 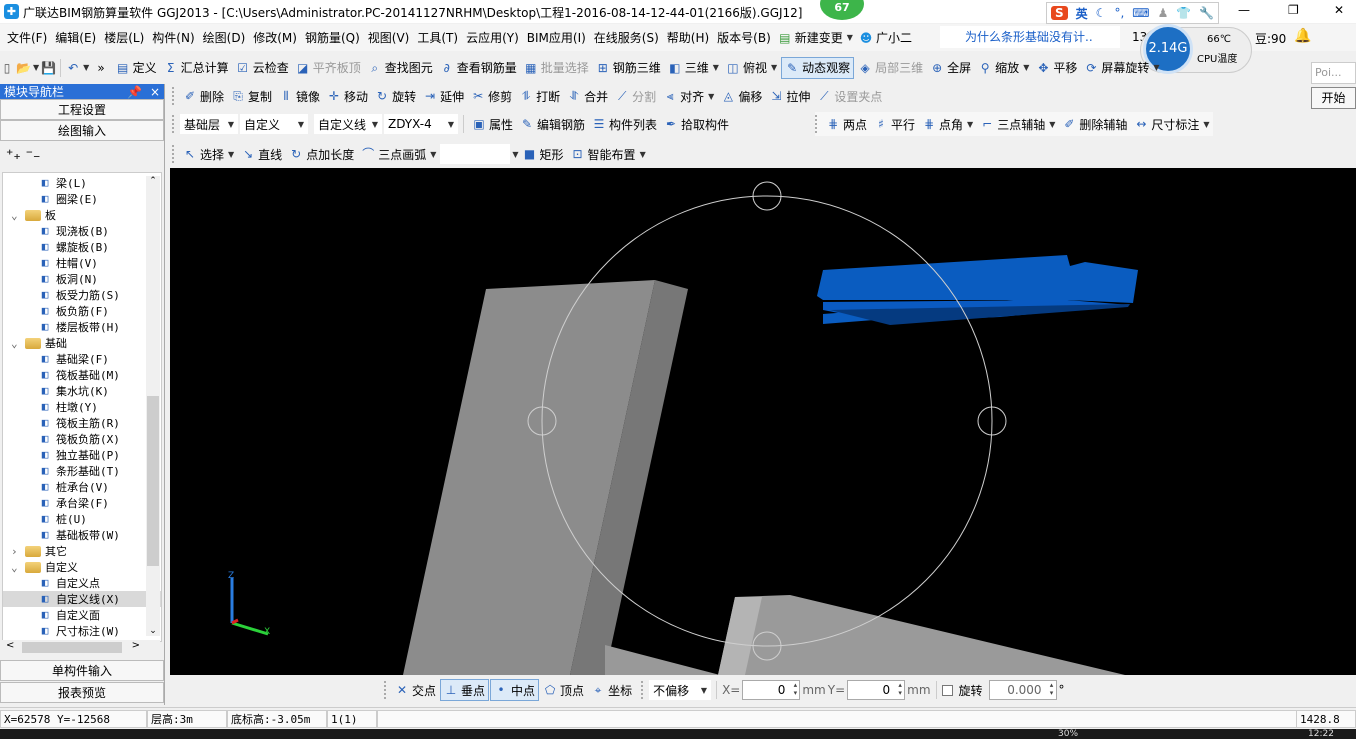 I want to click on pin-icon: 📌, so click(x=134, y=92).